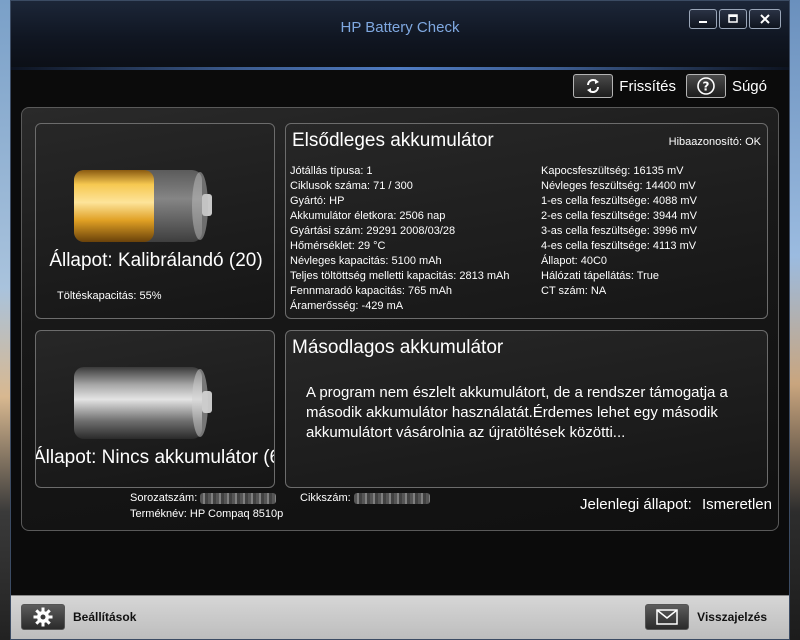  I want to click on refresh-arrows-icon, so click(593, 86).